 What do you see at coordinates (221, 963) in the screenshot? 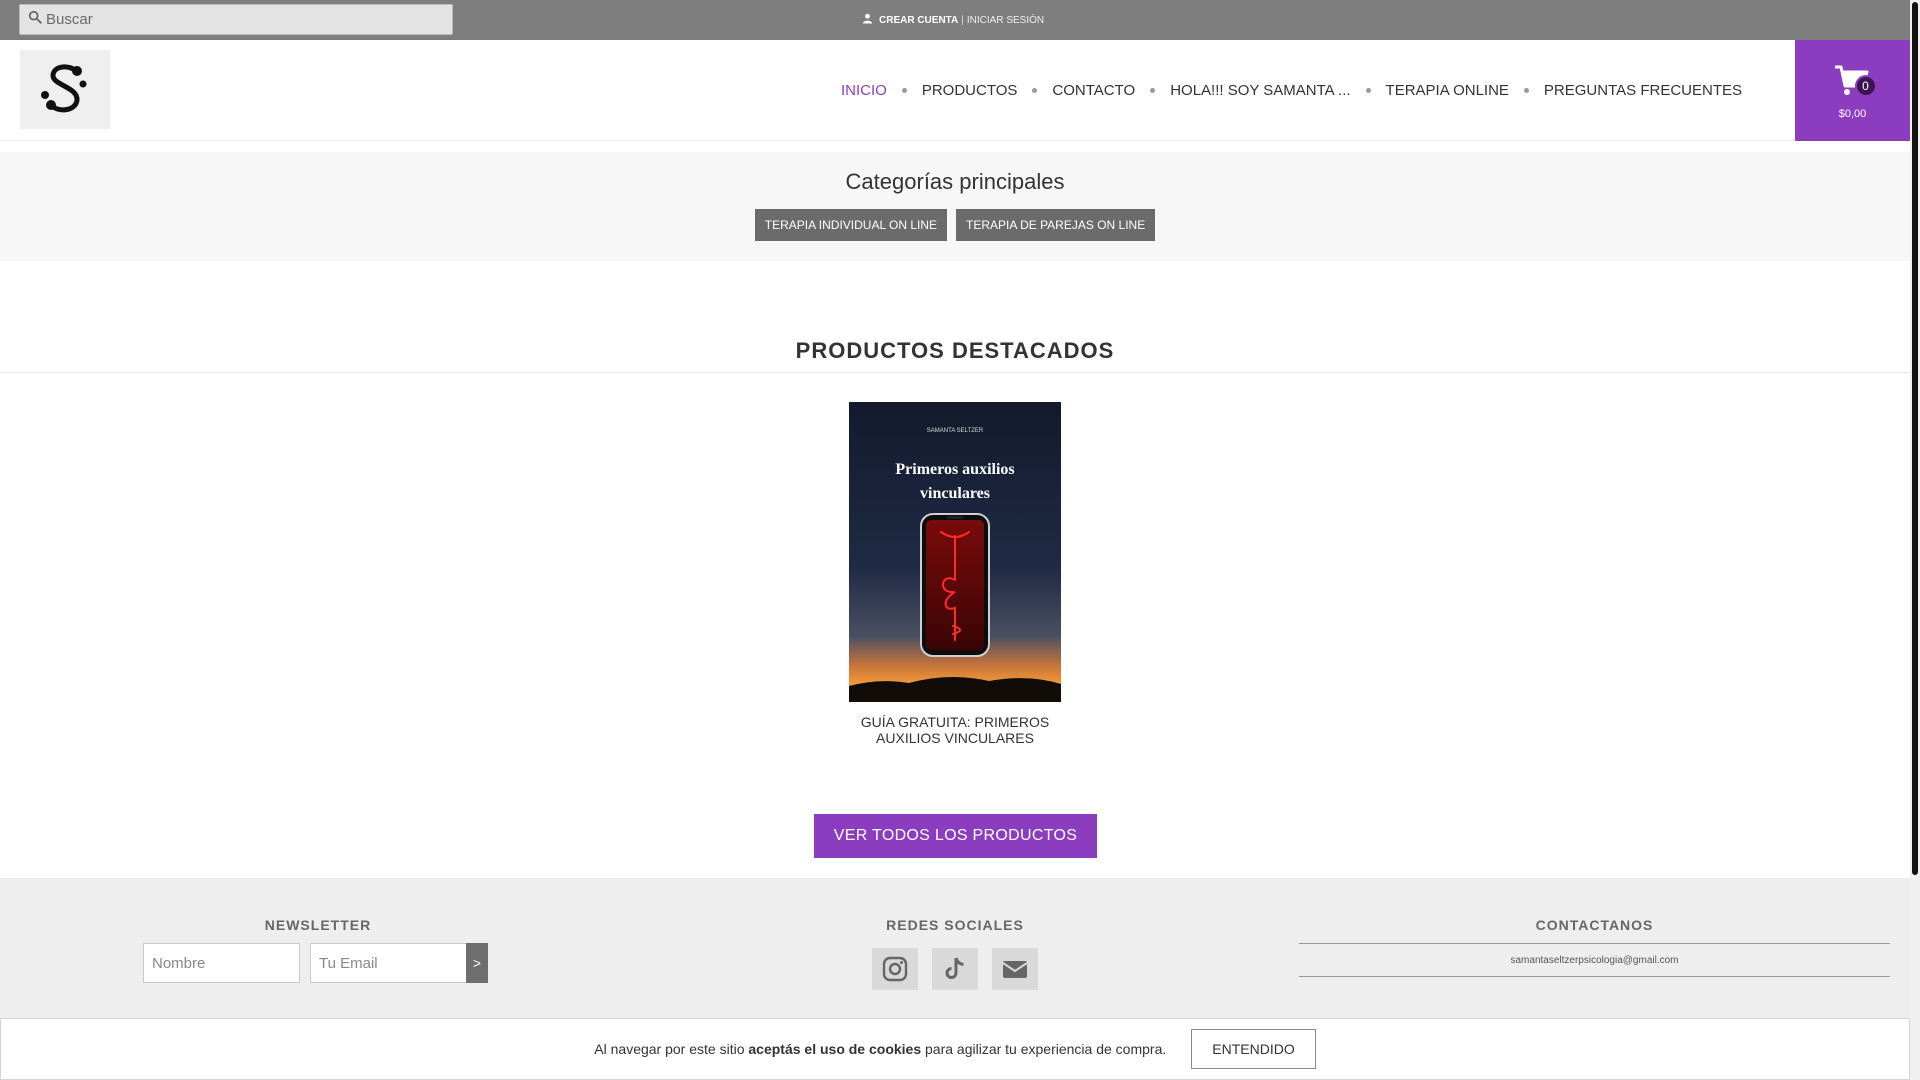
I see `newsletter-name-input` at bounding box center [221, 963].